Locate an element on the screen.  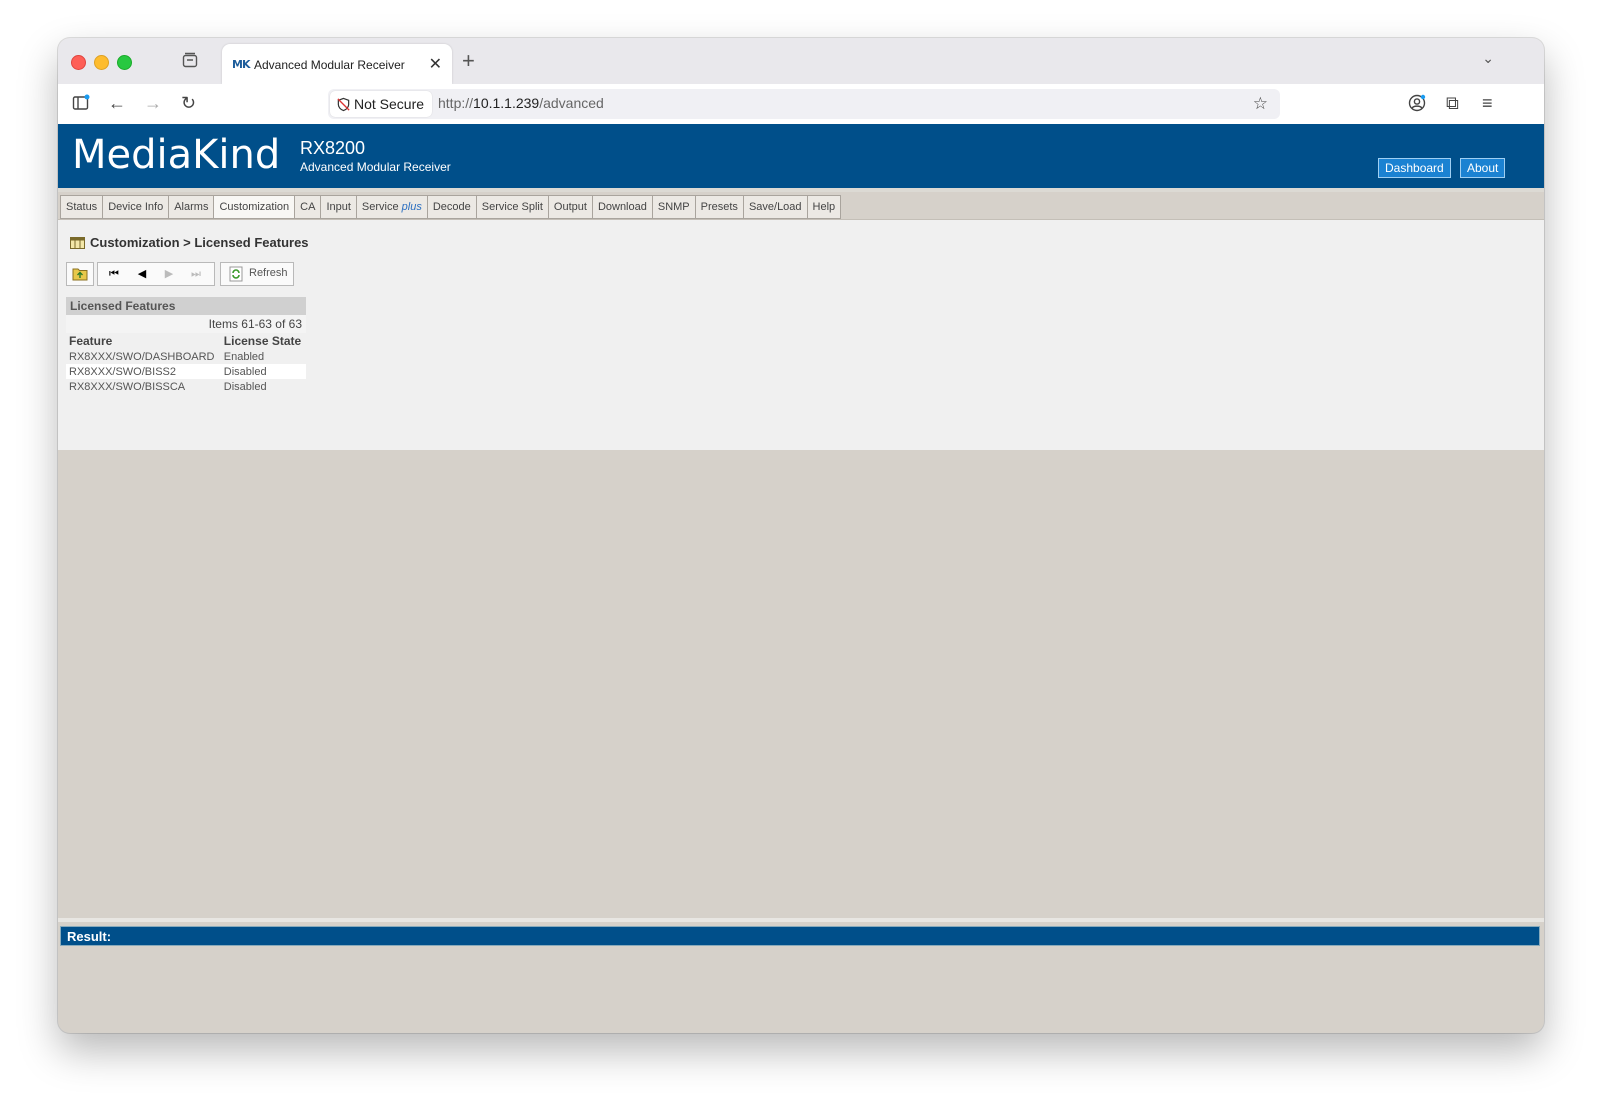
feature-cell: RX8XXX/SWO/BISSCA is located at coordinates (127, 386).